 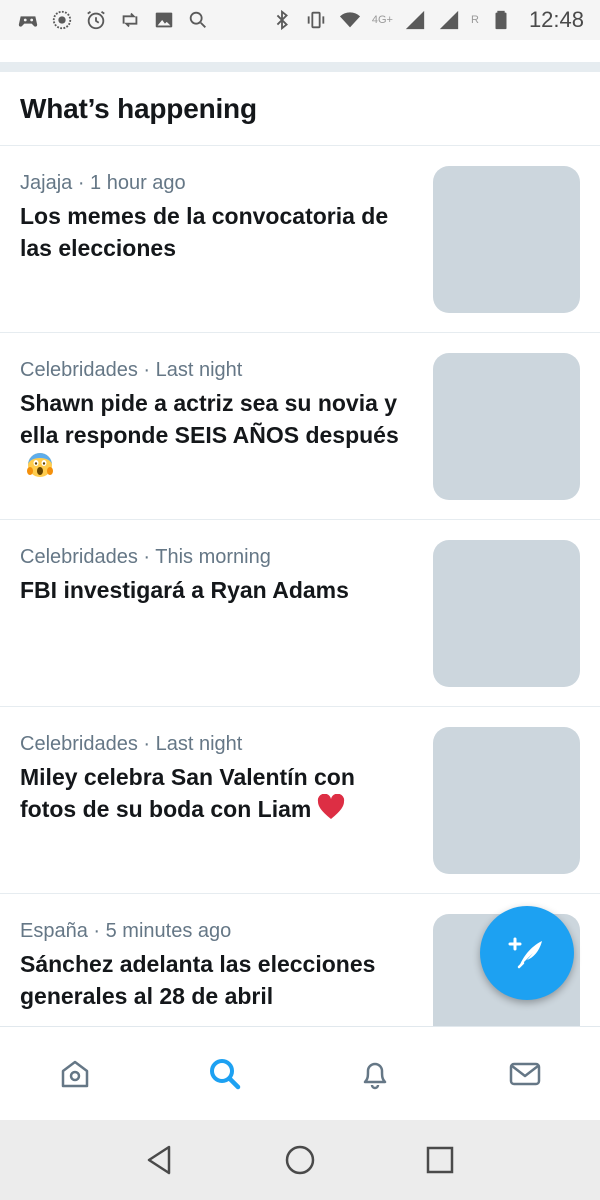 I want to click on trend-meta: España · 5 minutes ago, so click(x=126, y=931).